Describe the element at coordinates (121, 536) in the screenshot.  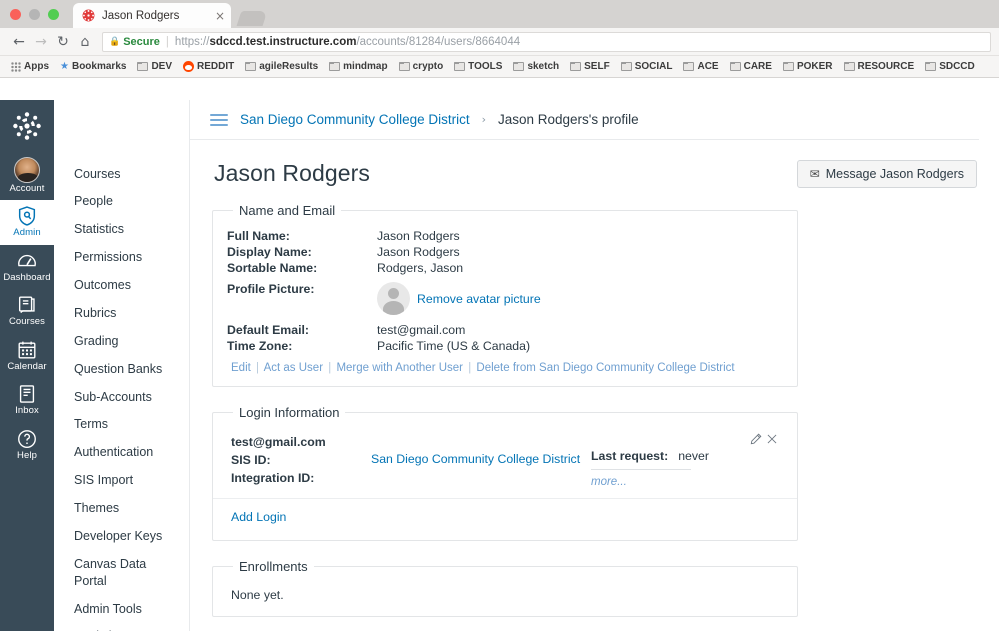
I see `nav-item-developer-keys: Developer Keys` at that location.